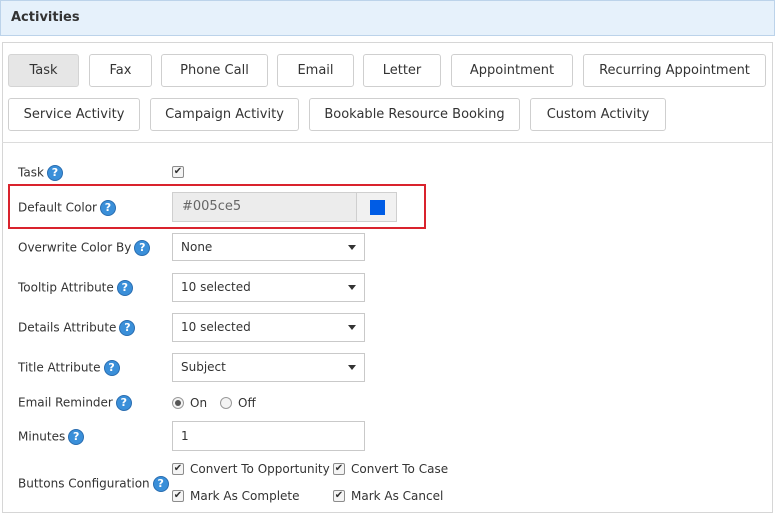 This screenshot has width=775, height=515. I want to click on email-reminder-off-label: Off, so click(247, 403).